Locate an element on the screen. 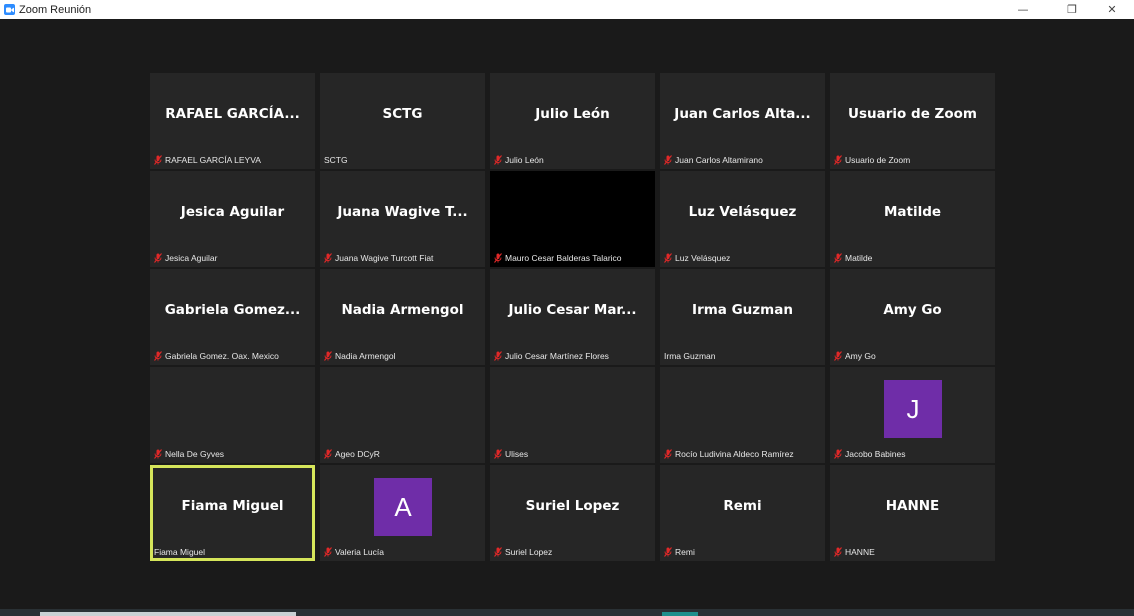 The height and width of the screenshot is (616, 1134). participant-name-text: Jacobo Babines is located at coordinates (875, 454).